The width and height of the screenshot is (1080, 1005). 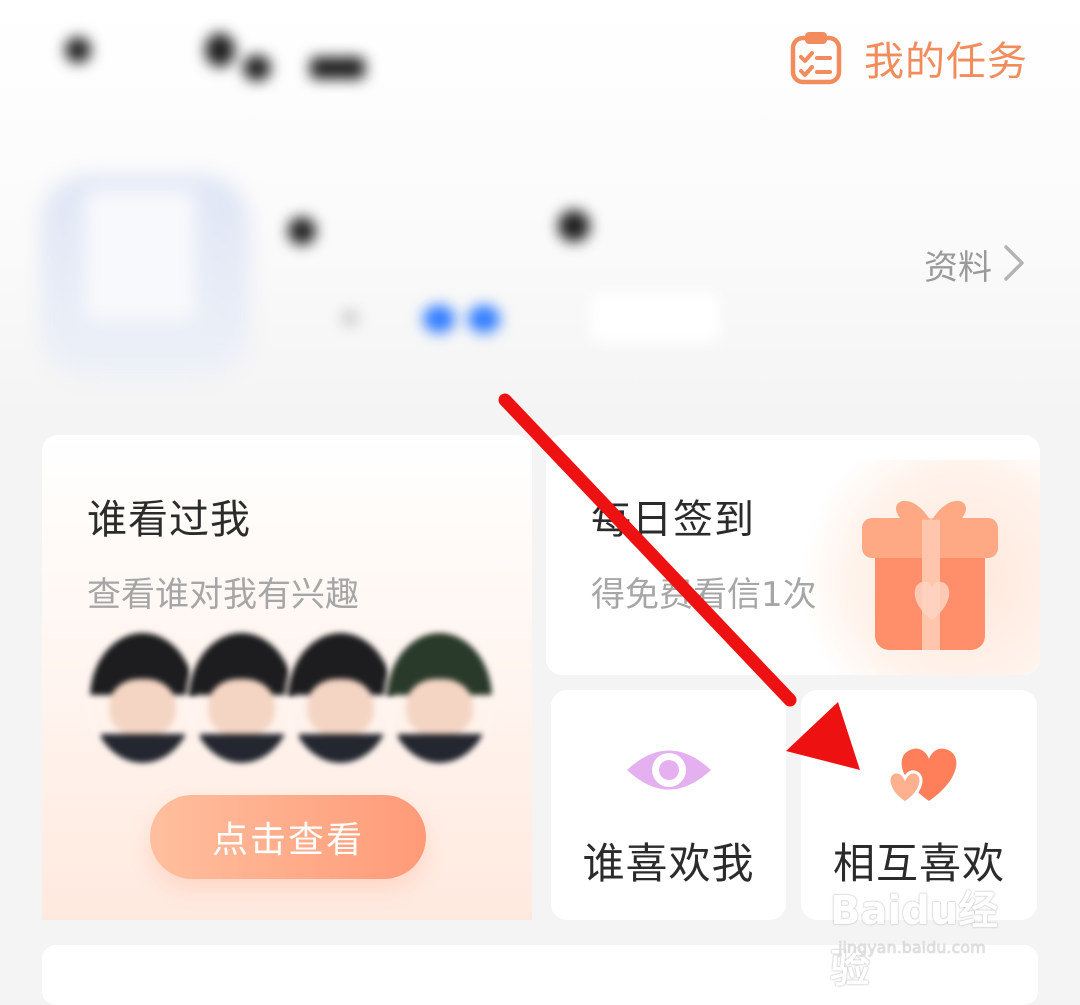 What do you see at coordinates (223, 595) in the screenshot?
I see `card-subtitle: 查看谁对我有兴趣` at bounding box center [223, 595].